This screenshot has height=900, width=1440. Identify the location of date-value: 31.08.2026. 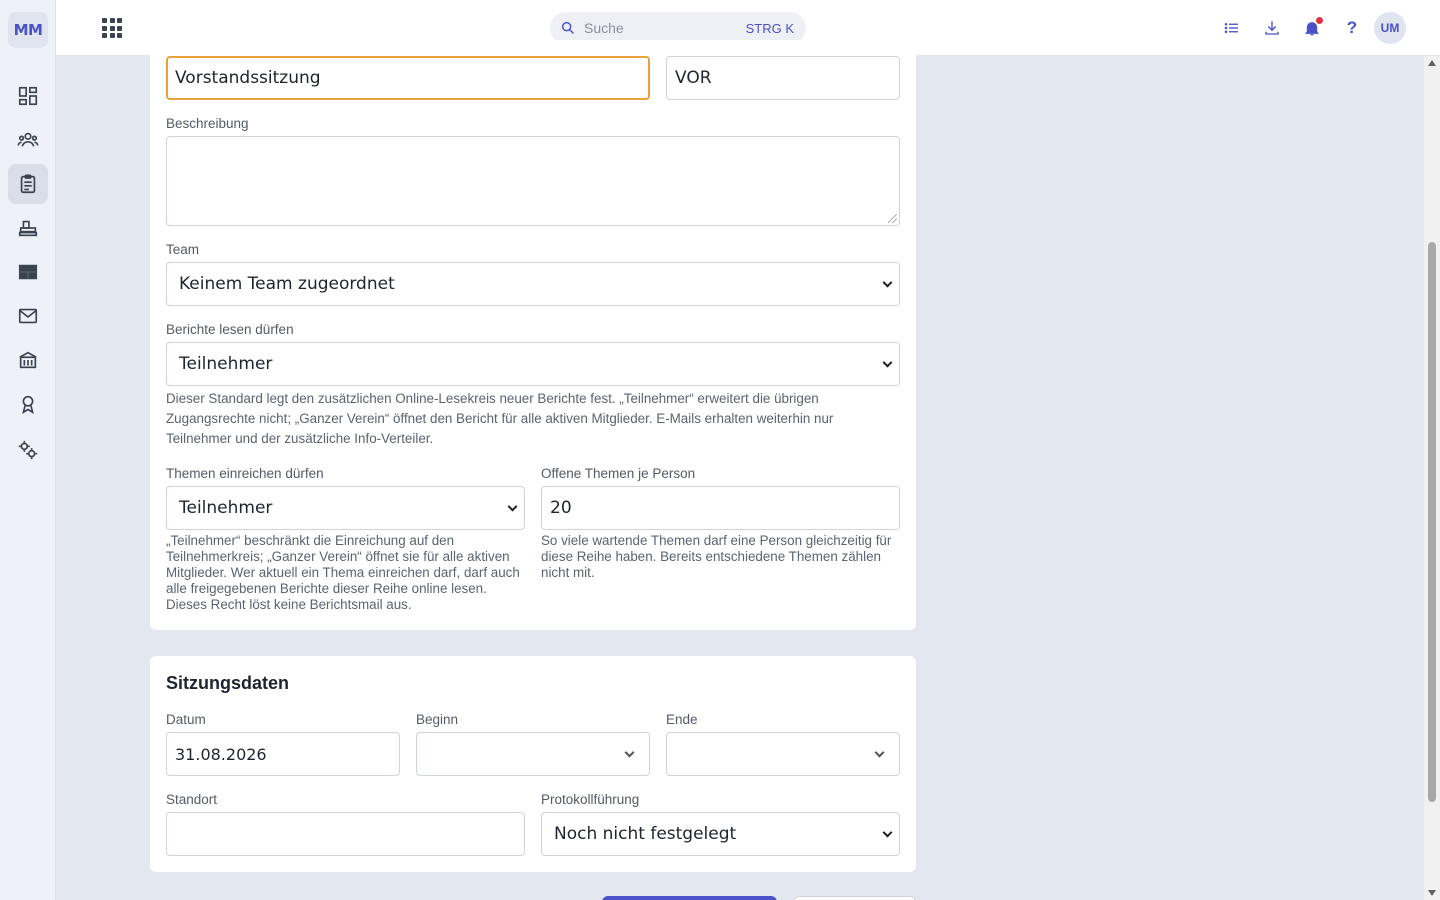
(221, 754).